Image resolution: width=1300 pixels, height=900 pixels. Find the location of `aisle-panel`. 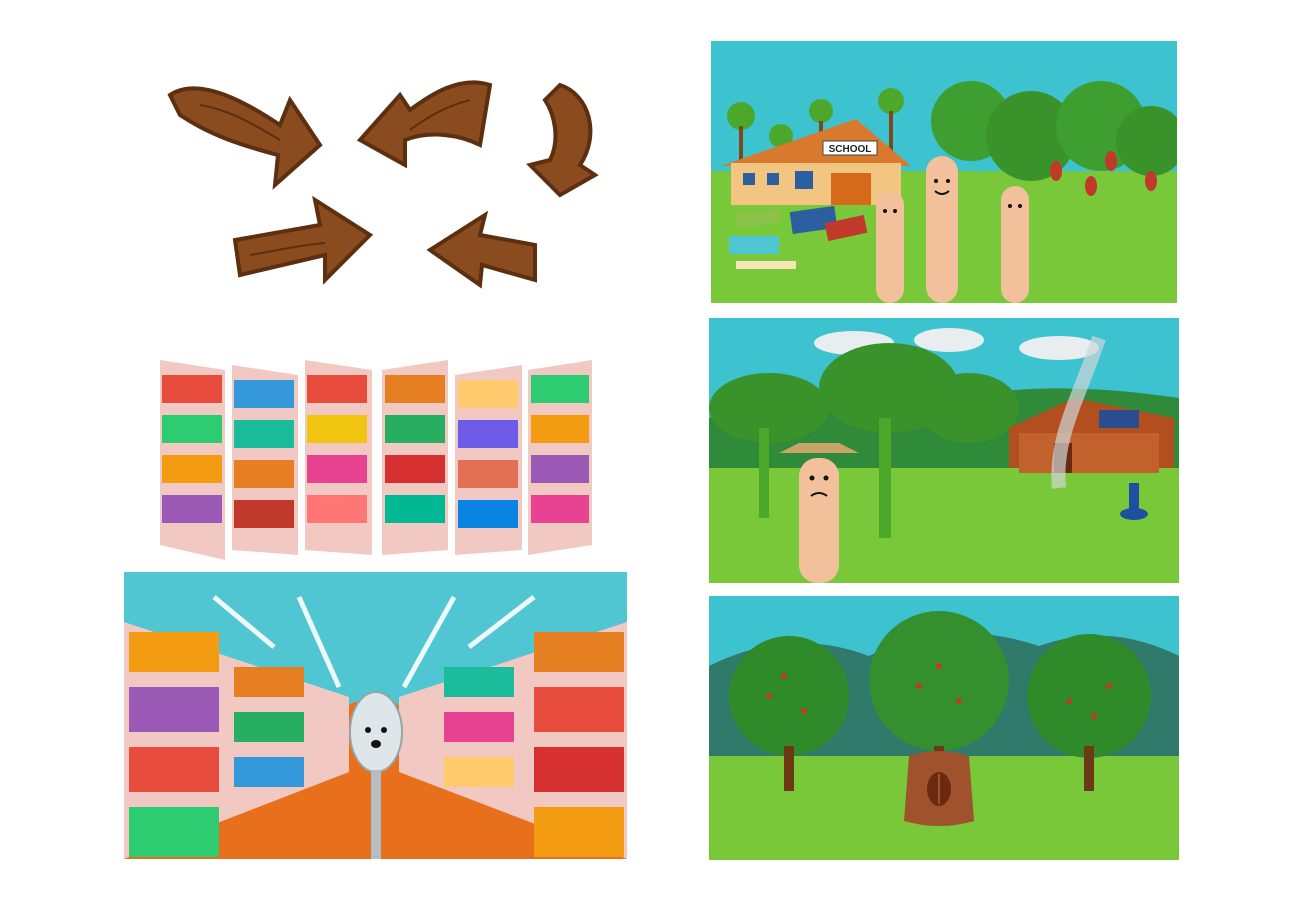

aisle-panel is located at coordinates (375, 715).